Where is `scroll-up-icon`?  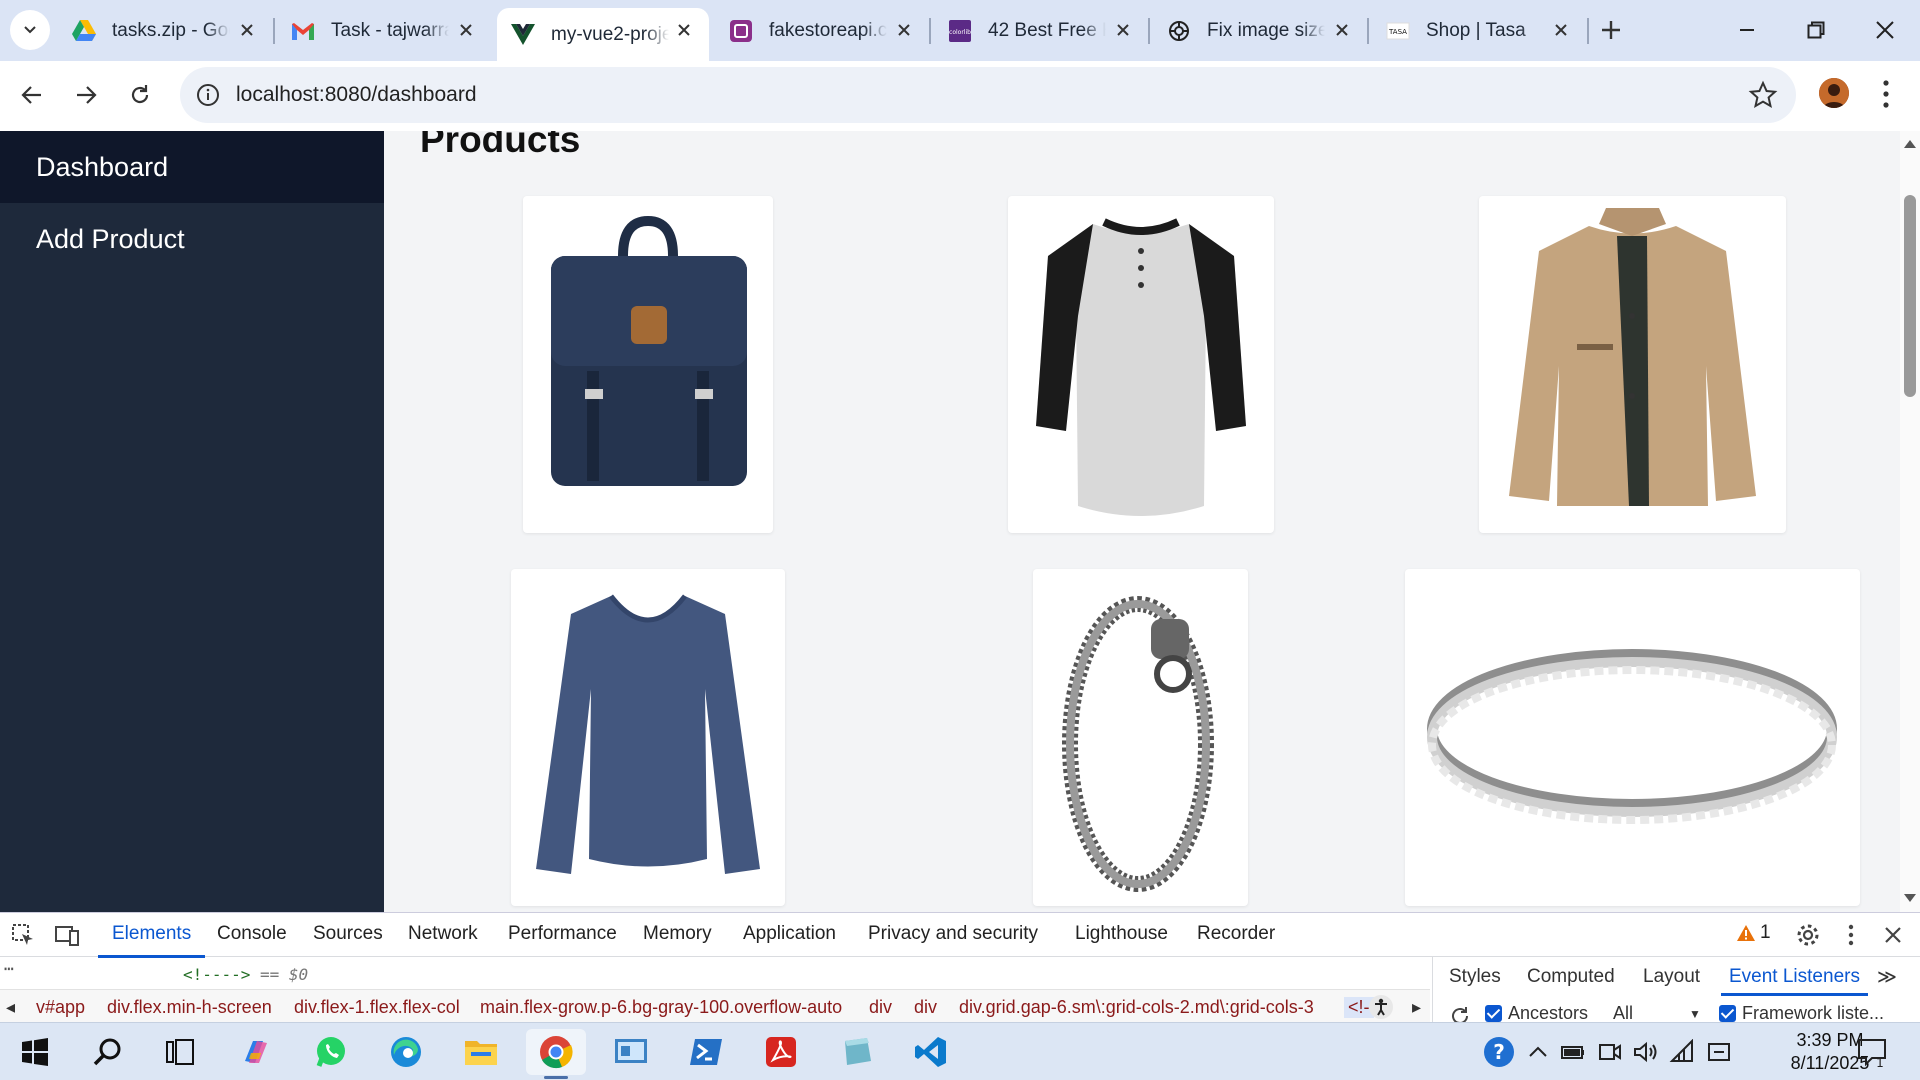 scroll-up-icon is located at coordinates (1910, 144).